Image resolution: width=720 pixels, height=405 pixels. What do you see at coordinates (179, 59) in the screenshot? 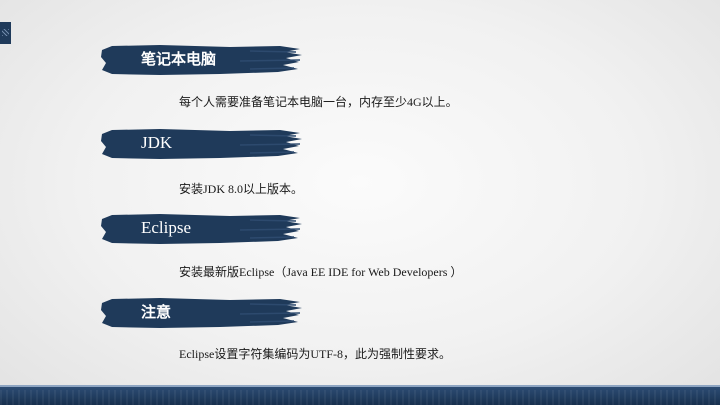
I see `section-title: 笔记本电脑` at bounding box center [179, 59].